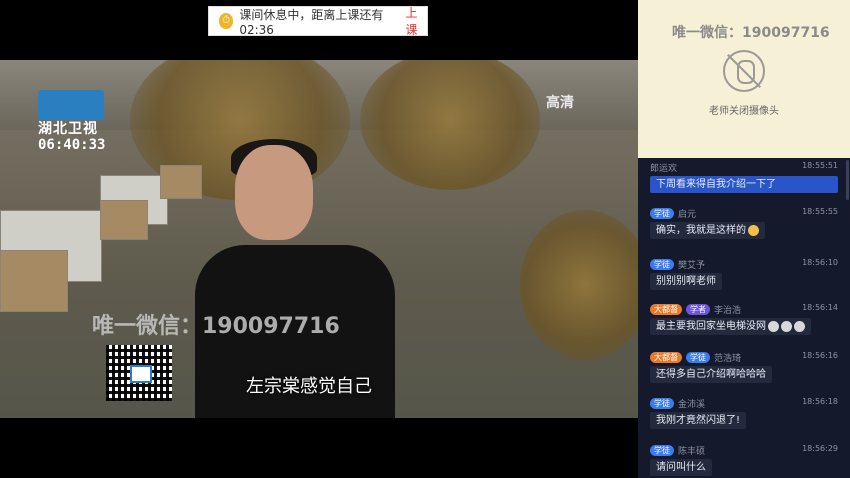  What do you see at coordinates (820, 262) in the screenshot?
I see `chat-time: 18:56:10` at bounding box center [820, 262].